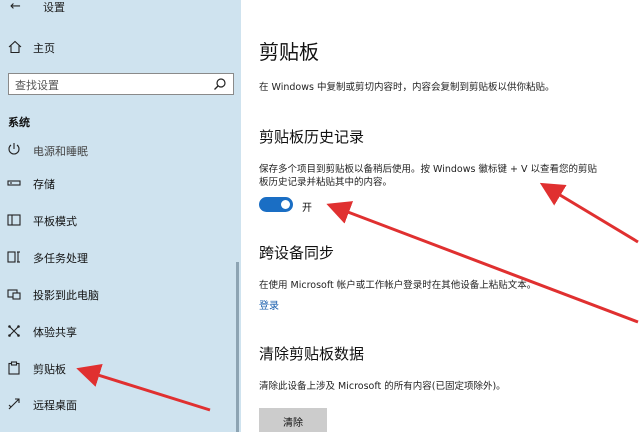 The image size is (643, 432). What do you see at coordinates (118, 404) in the screenshot?
I see `sidebar-item-remote-desktop: 远程桌面` at bounding box center [118, 404].